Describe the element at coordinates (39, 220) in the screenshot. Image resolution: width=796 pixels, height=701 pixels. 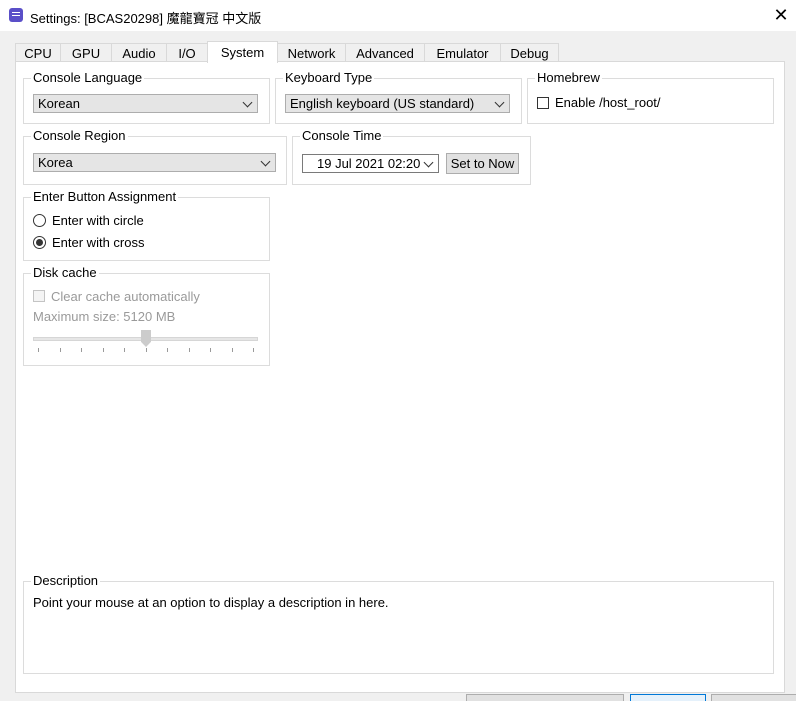
I see `enter-circle-radio` at that location.